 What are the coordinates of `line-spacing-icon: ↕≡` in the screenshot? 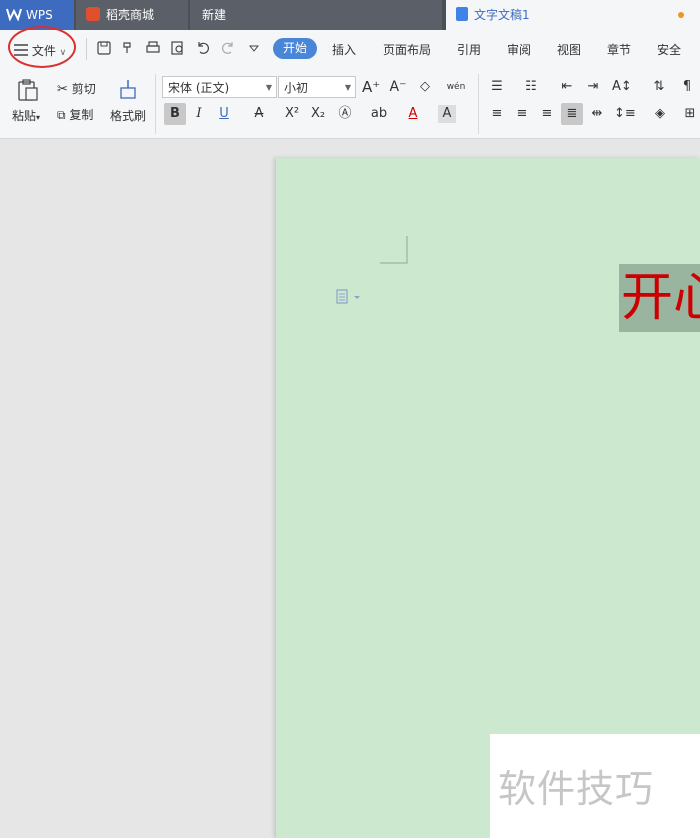 It's located at (625, 114).